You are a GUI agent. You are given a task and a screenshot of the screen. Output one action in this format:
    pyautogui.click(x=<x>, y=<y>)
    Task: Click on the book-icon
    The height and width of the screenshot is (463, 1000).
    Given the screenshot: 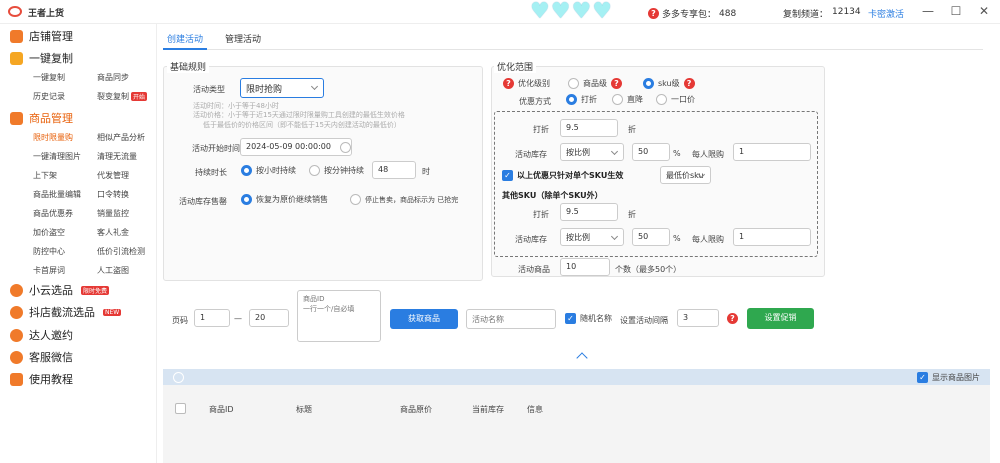 What is the action you would take?
    pyautogui.click(x=16, y=379)
    